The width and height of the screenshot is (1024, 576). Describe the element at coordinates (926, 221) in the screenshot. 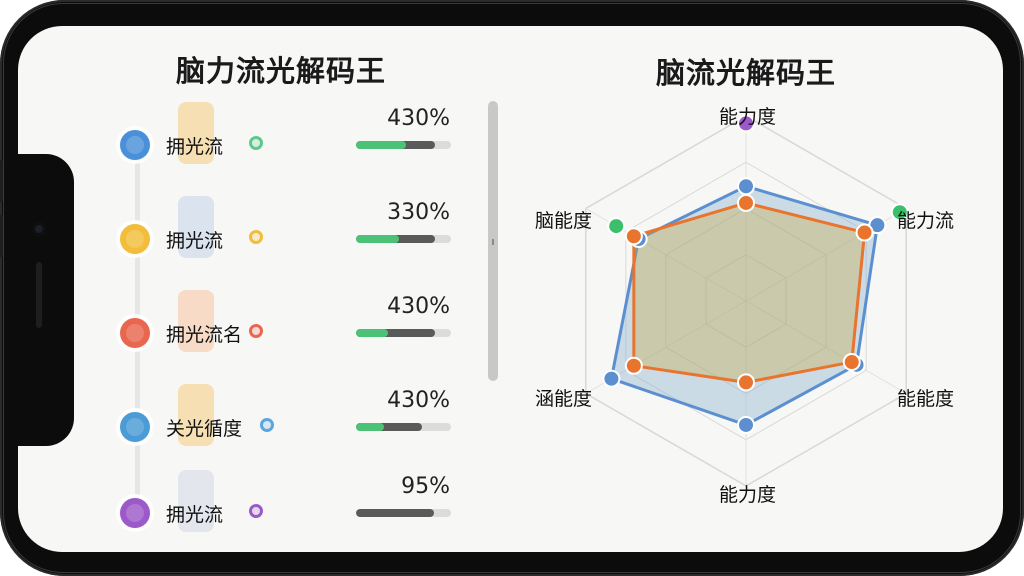

I see `axis-label-1: 能力流` at that location.